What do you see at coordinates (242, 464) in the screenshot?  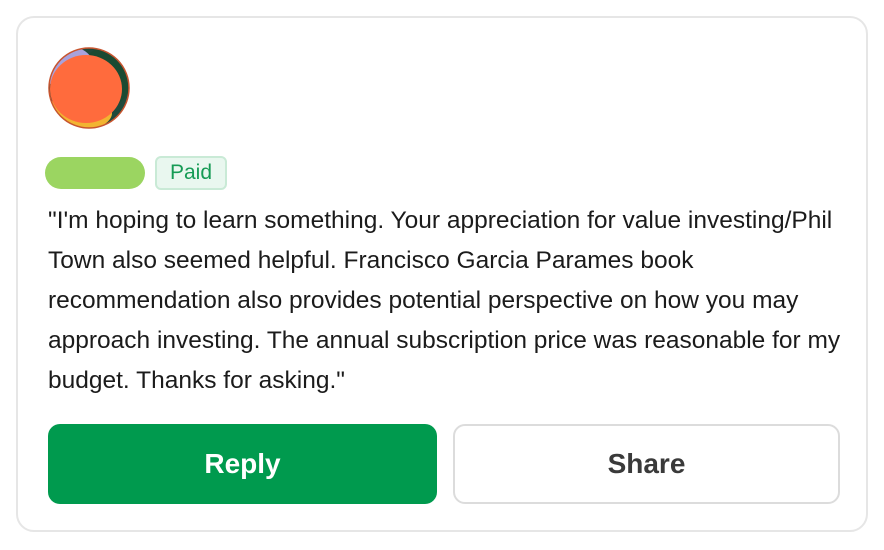 I see `reply-button: Reply` at bounding box center [242, 464].